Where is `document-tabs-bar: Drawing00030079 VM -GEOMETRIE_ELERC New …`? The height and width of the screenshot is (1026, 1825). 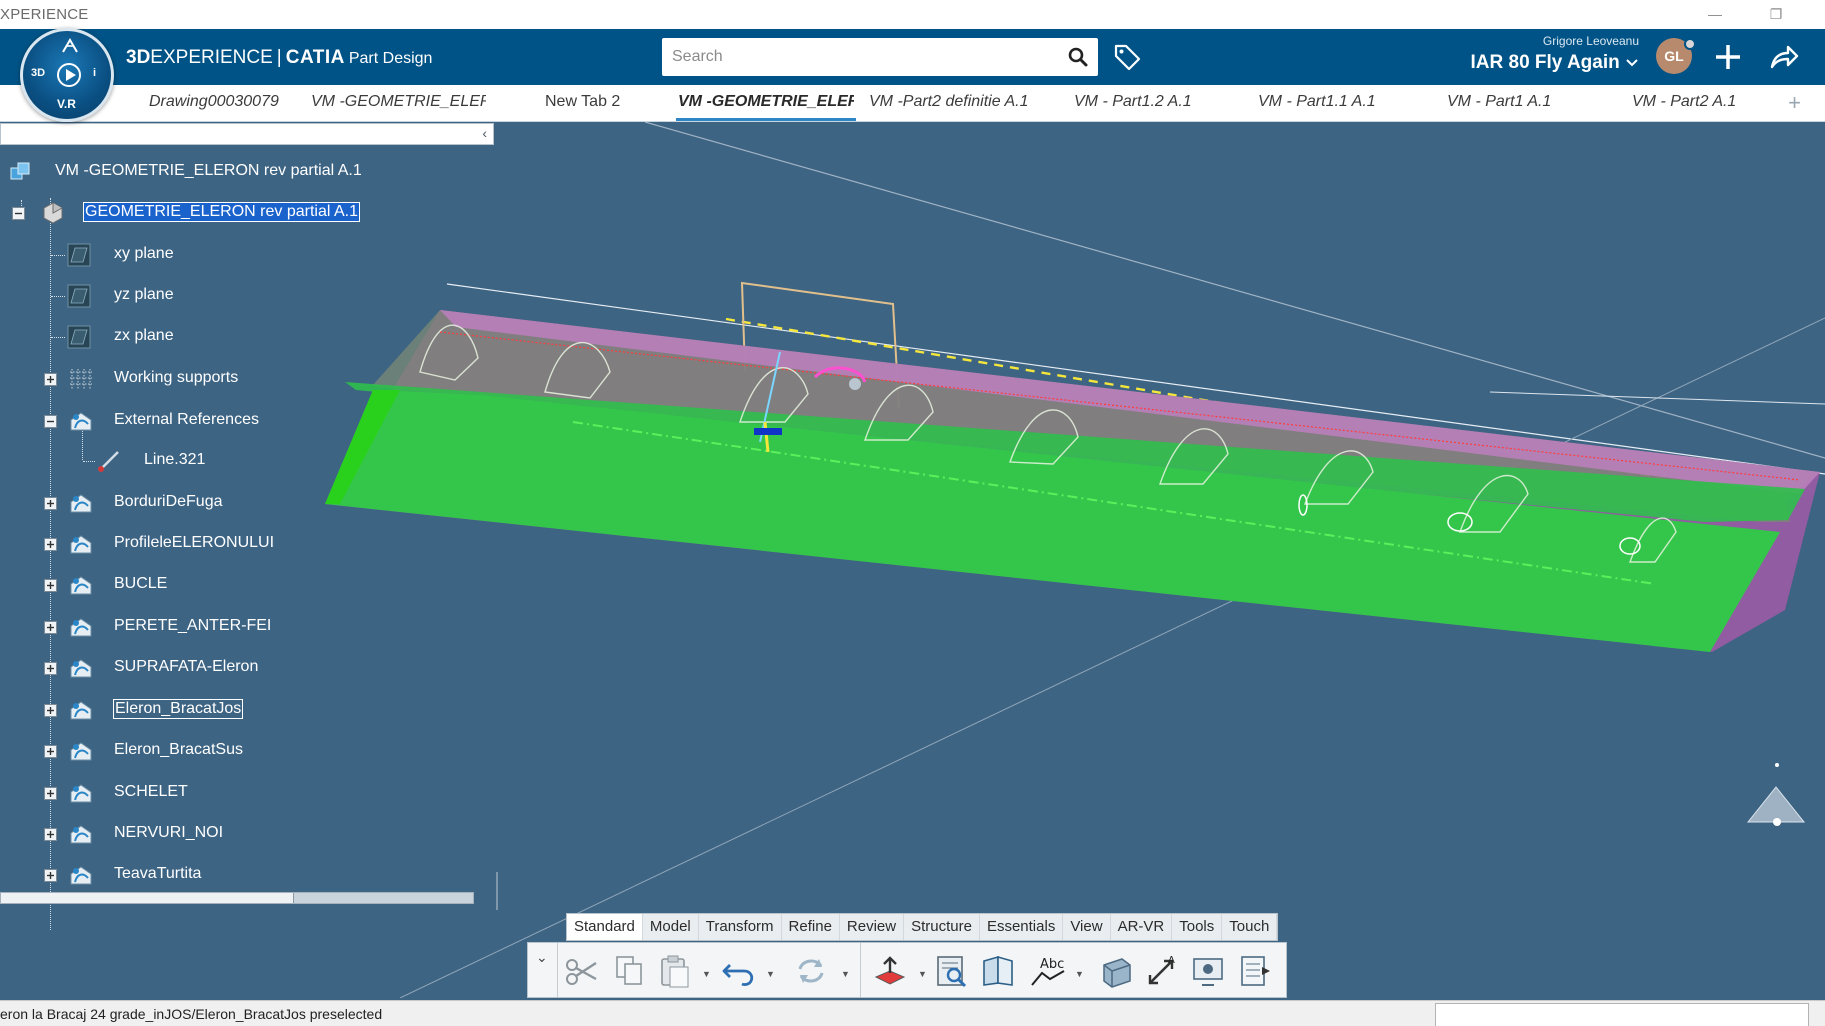 document-tabs-bar: Drawing00030079 VM -GEOMETRIE_ELERC New … is located at coordinates (912, 103).